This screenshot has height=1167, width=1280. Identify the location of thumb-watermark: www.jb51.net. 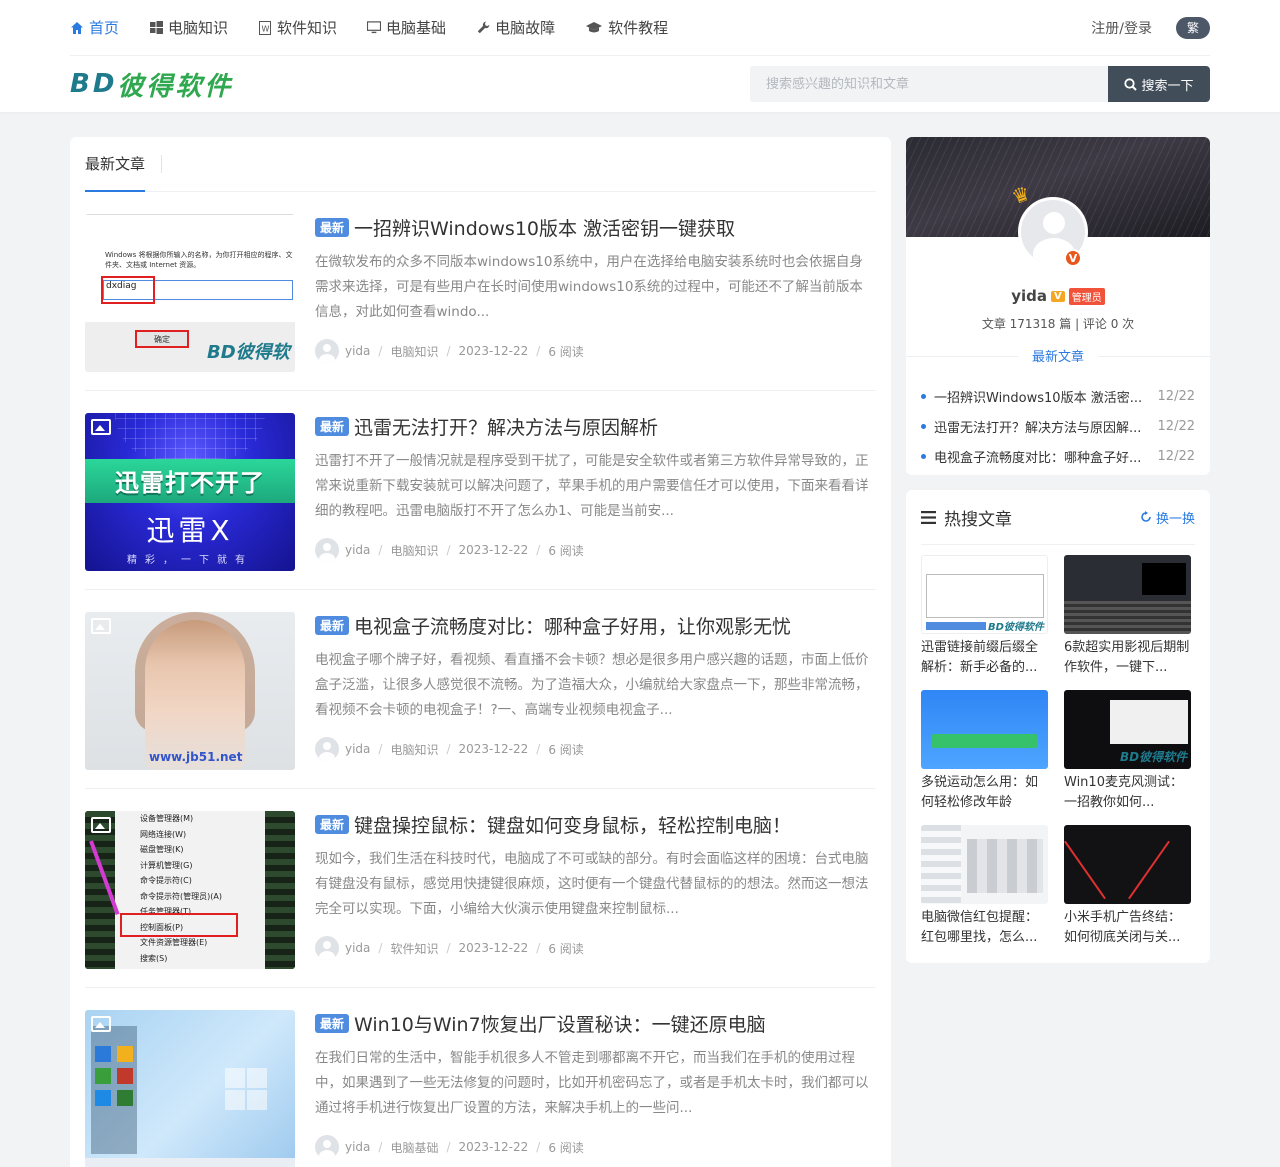
(196, 757).